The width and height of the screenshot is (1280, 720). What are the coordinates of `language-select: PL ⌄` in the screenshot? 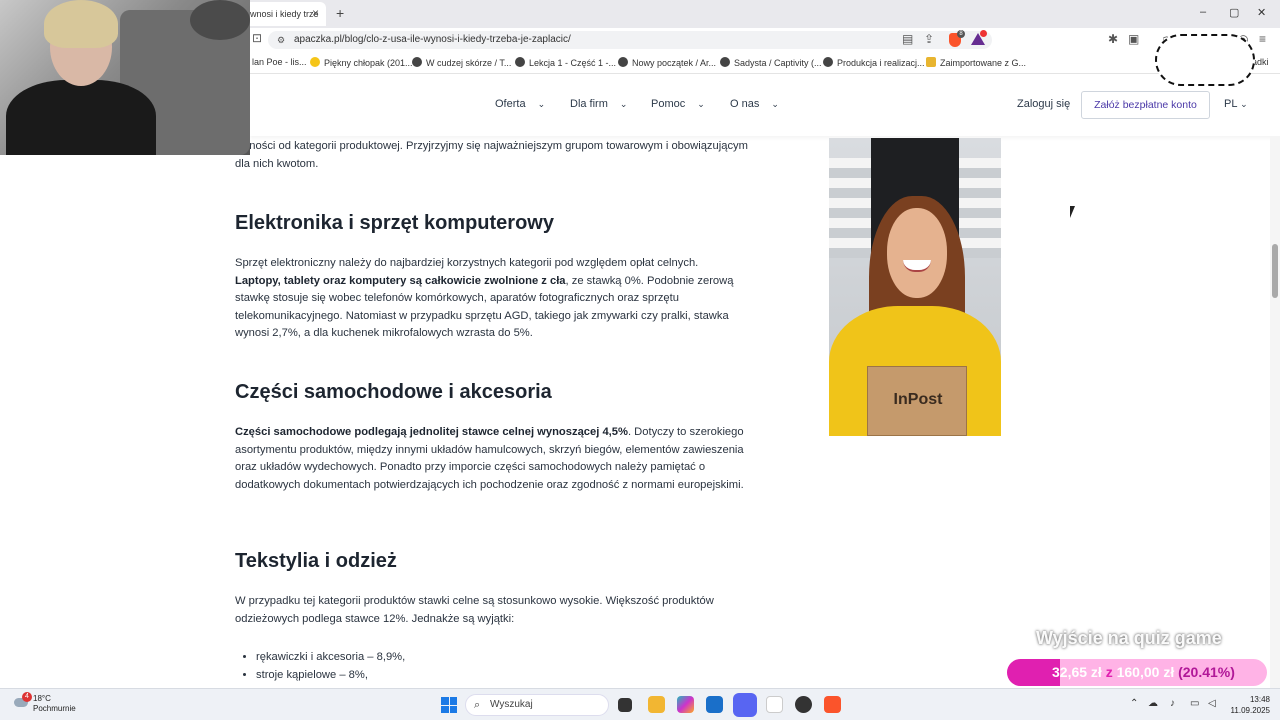 It's located at (1236, 104).